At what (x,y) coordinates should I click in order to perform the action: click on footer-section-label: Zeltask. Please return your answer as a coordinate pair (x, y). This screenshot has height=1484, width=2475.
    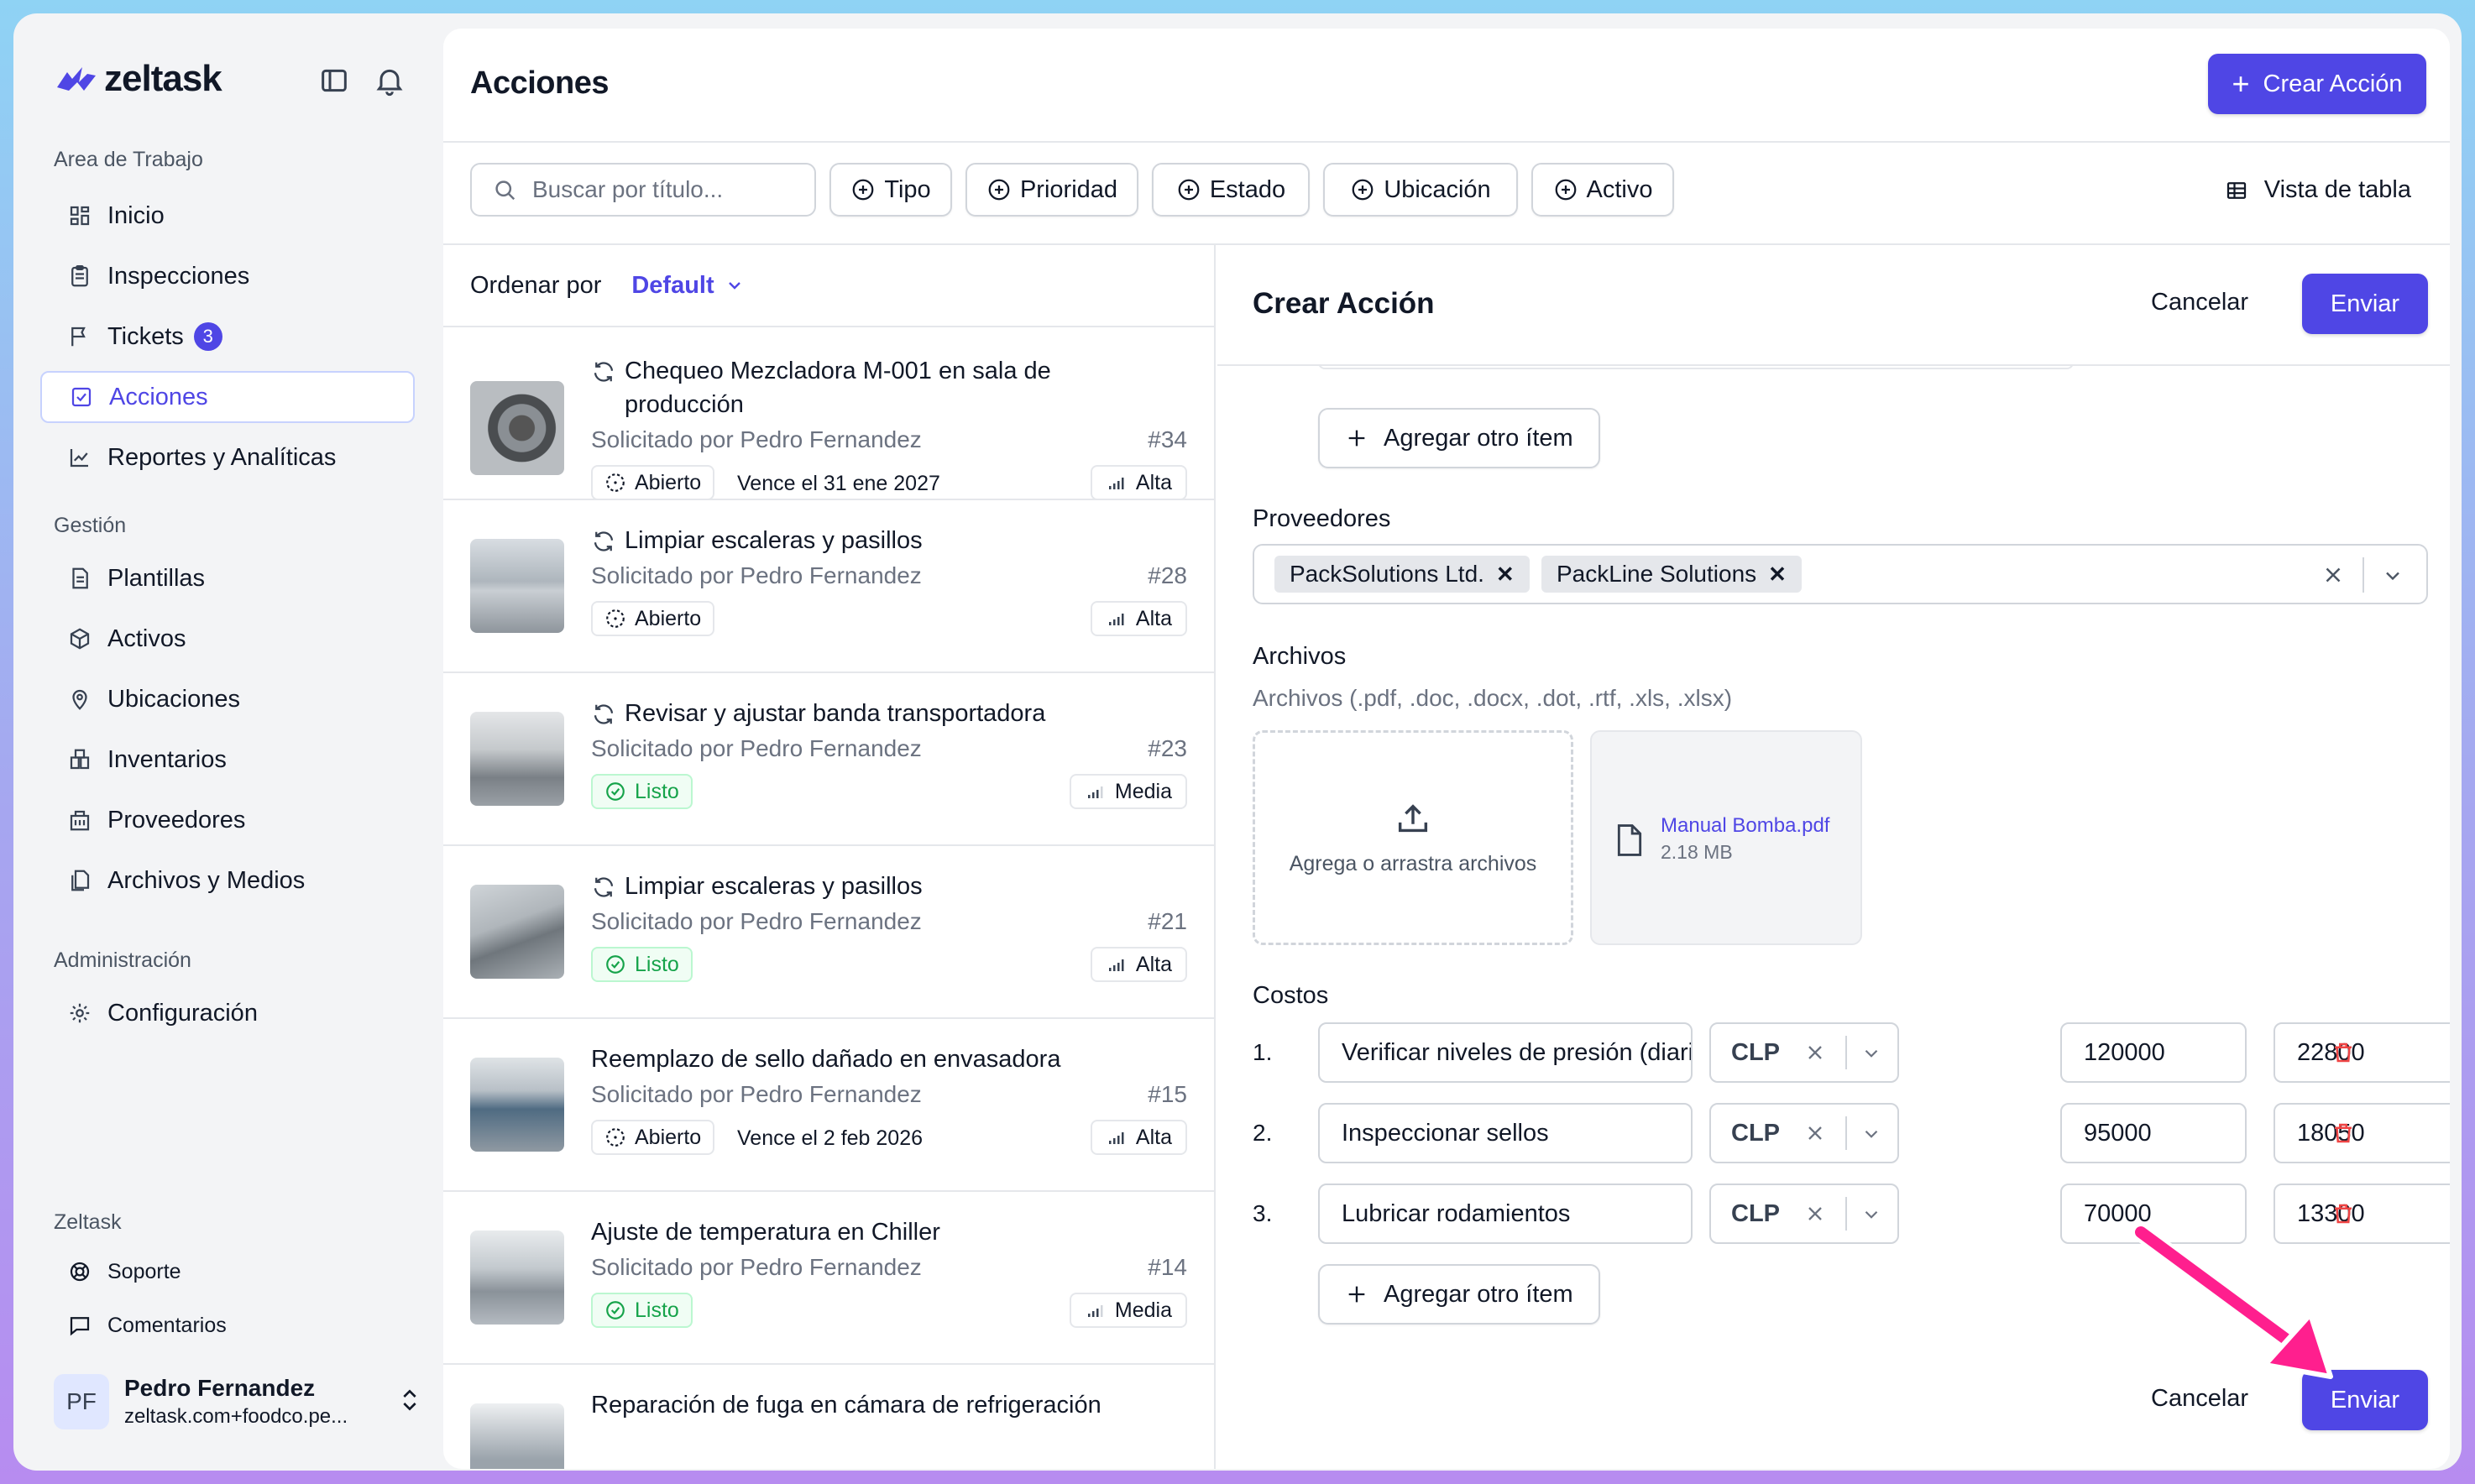
    Looking at the image, I should click on (88, 1222).